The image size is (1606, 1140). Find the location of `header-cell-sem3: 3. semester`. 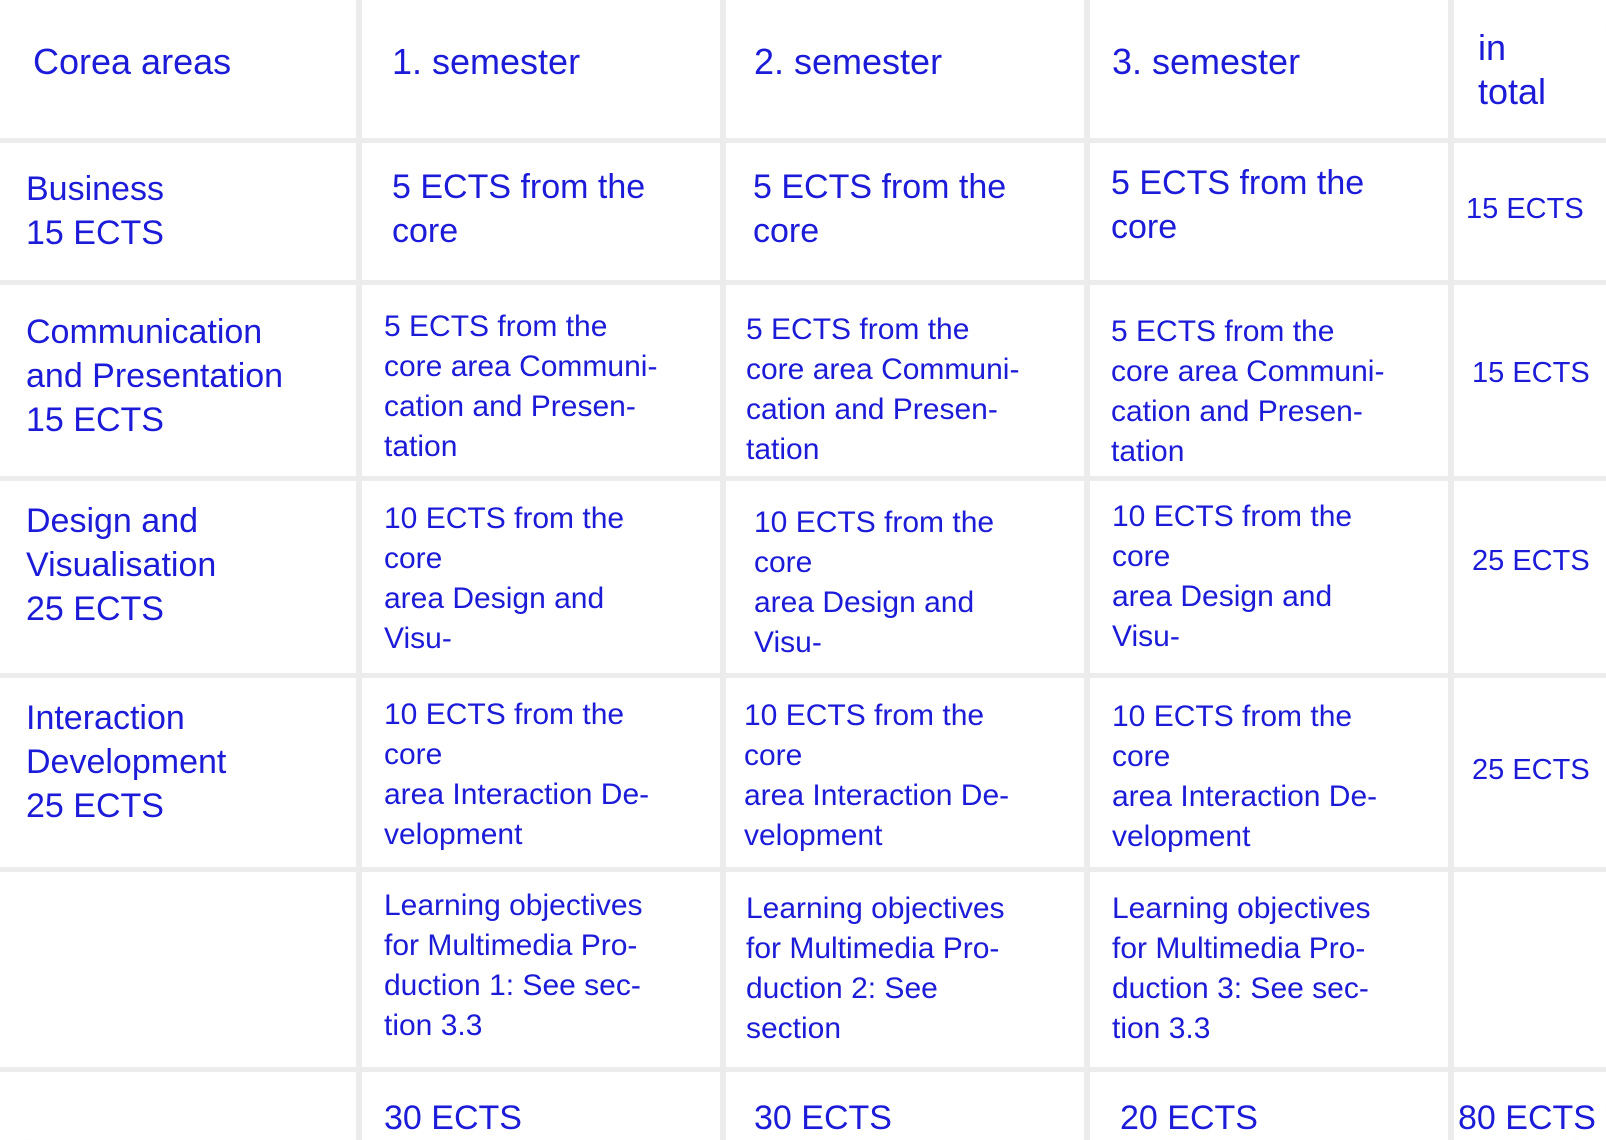

header-cell-sem3: 3. semester is located at coordinates (1269, 69).